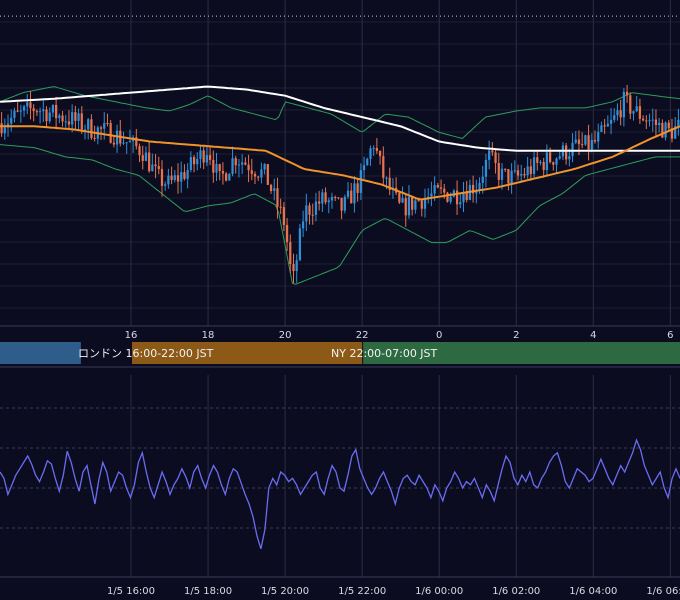 The width and height of the screenshot is (680, 600). Describe the element at coordinates (208, 591) in the screenshot. I see `oscillator-x-tick-label: 1/5 18:00` at that location.